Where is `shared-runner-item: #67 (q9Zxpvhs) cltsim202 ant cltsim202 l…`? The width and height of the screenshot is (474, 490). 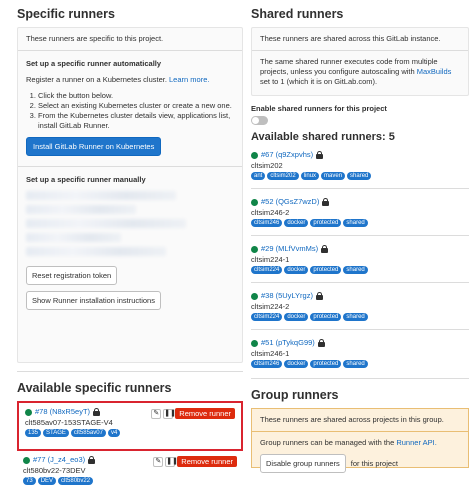
shared-runner-item: #67 (q9Zxpvhs) cltsim202 ant cltsim202 l… is located at coordinates (360, 168).